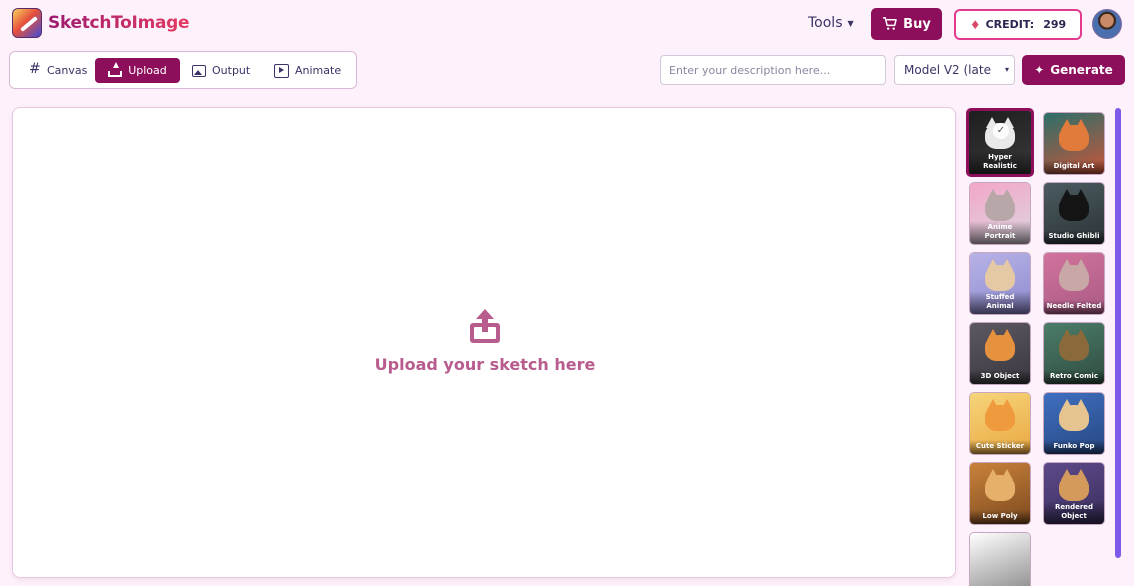 The height and width of the screenshot is (586, 1134). Describe the element at coordinates (1000, 447) in the screenshot. I see `style-option-label: Cute Sticker` at that location.